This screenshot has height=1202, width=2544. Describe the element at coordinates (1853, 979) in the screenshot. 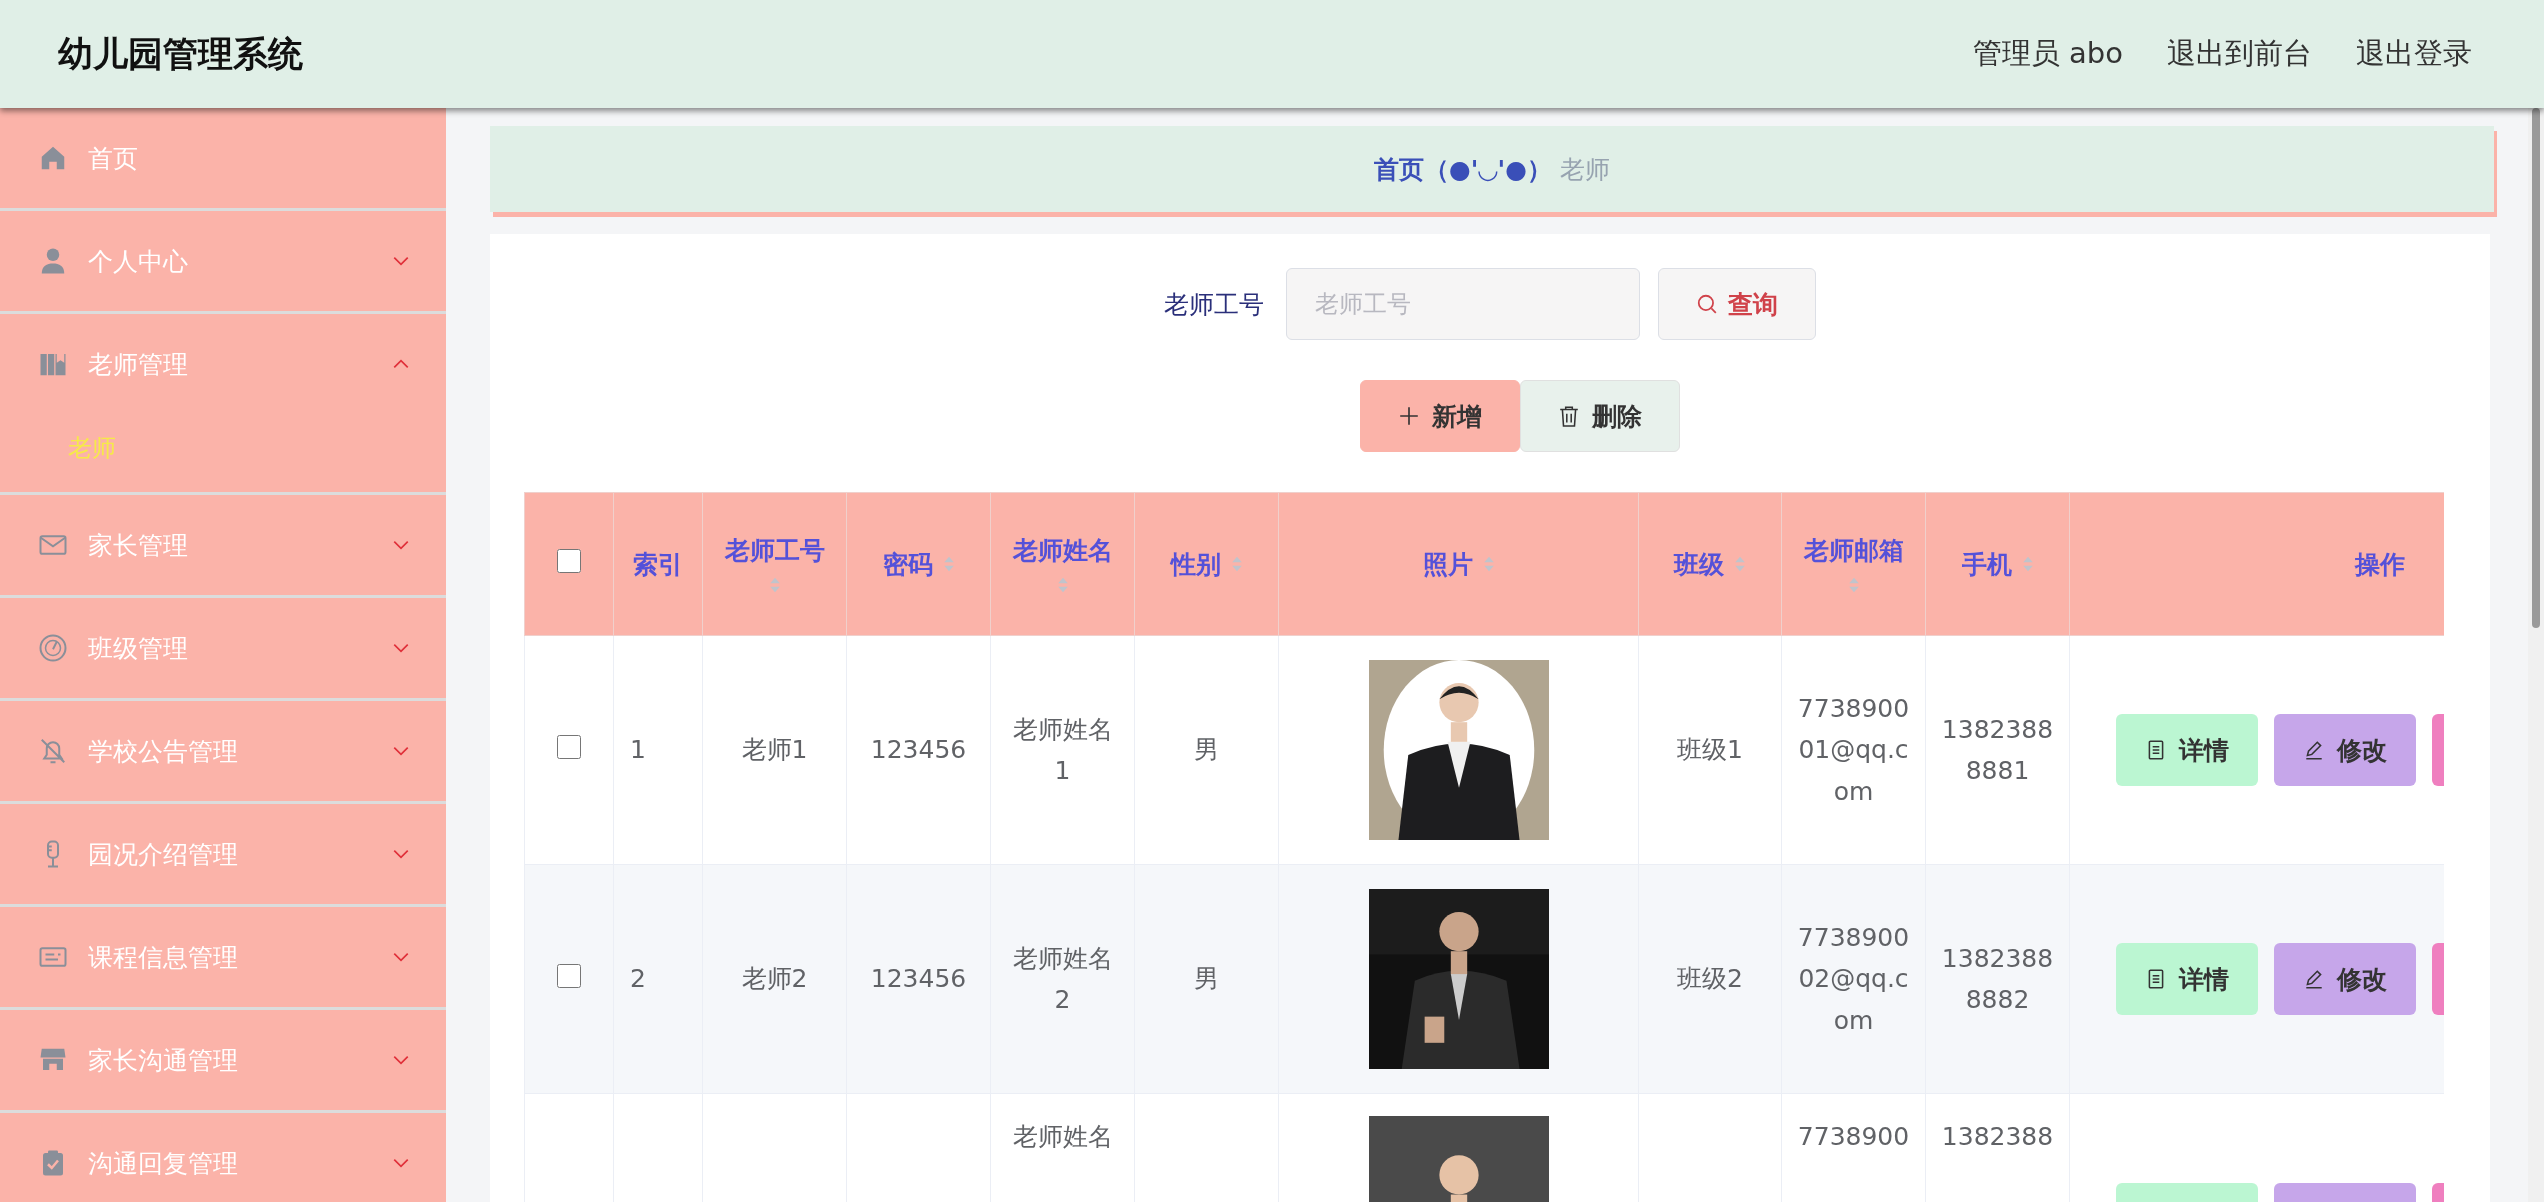

I see `table-cell: 773890002@qq.com` at that location.